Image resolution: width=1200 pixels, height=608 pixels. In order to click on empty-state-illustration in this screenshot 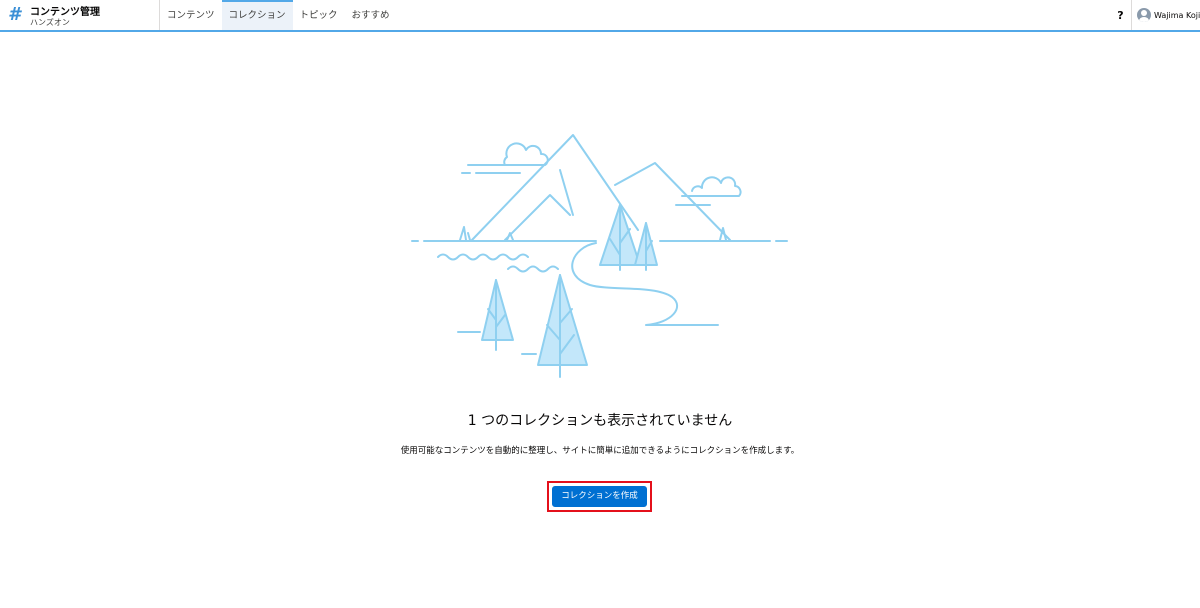, I will do `click(599, 256)`.